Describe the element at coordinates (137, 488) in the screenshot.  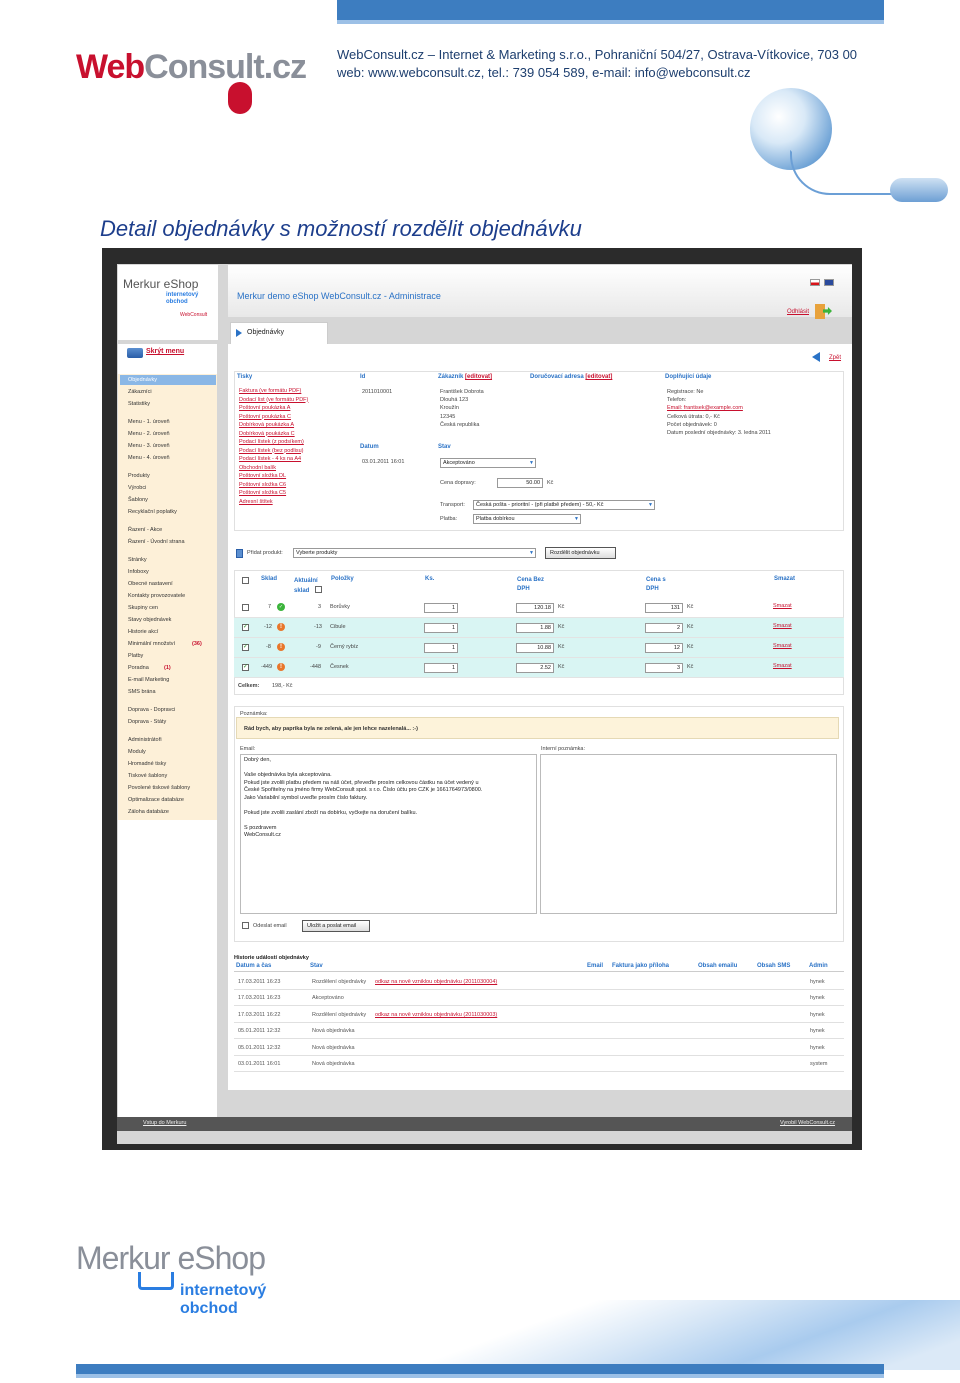
I see `sidebar-item-vyrobci: Výrobci` at that location.